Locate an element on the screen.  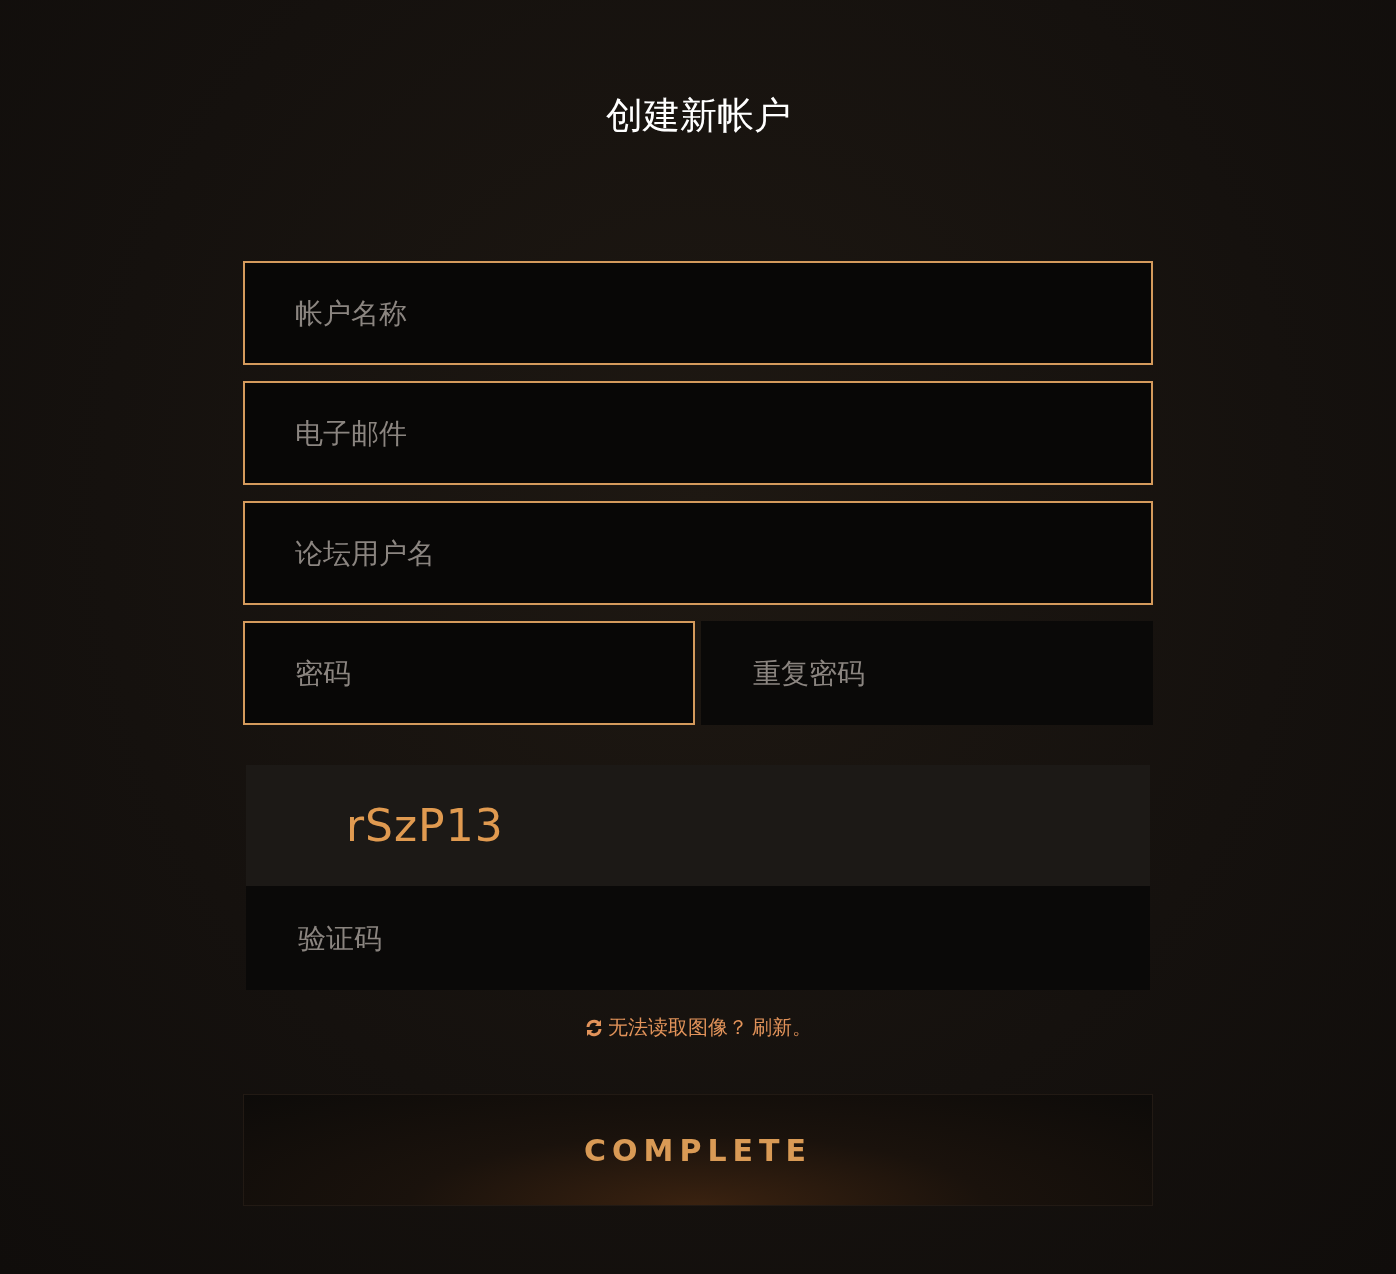
password-field: 重复密码 is located at coordinates (927, 673).